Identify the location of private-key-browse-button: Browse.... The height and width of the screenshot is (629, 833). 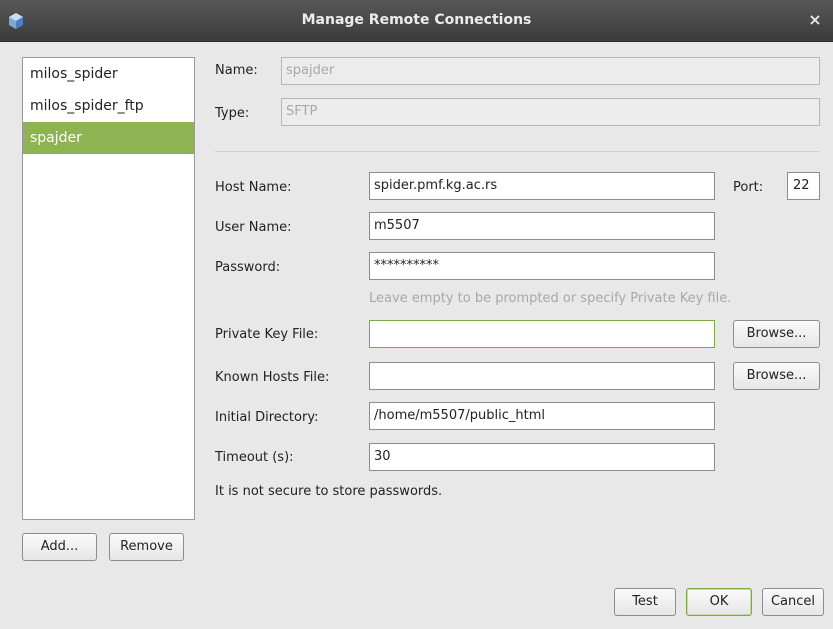
(776, 334).